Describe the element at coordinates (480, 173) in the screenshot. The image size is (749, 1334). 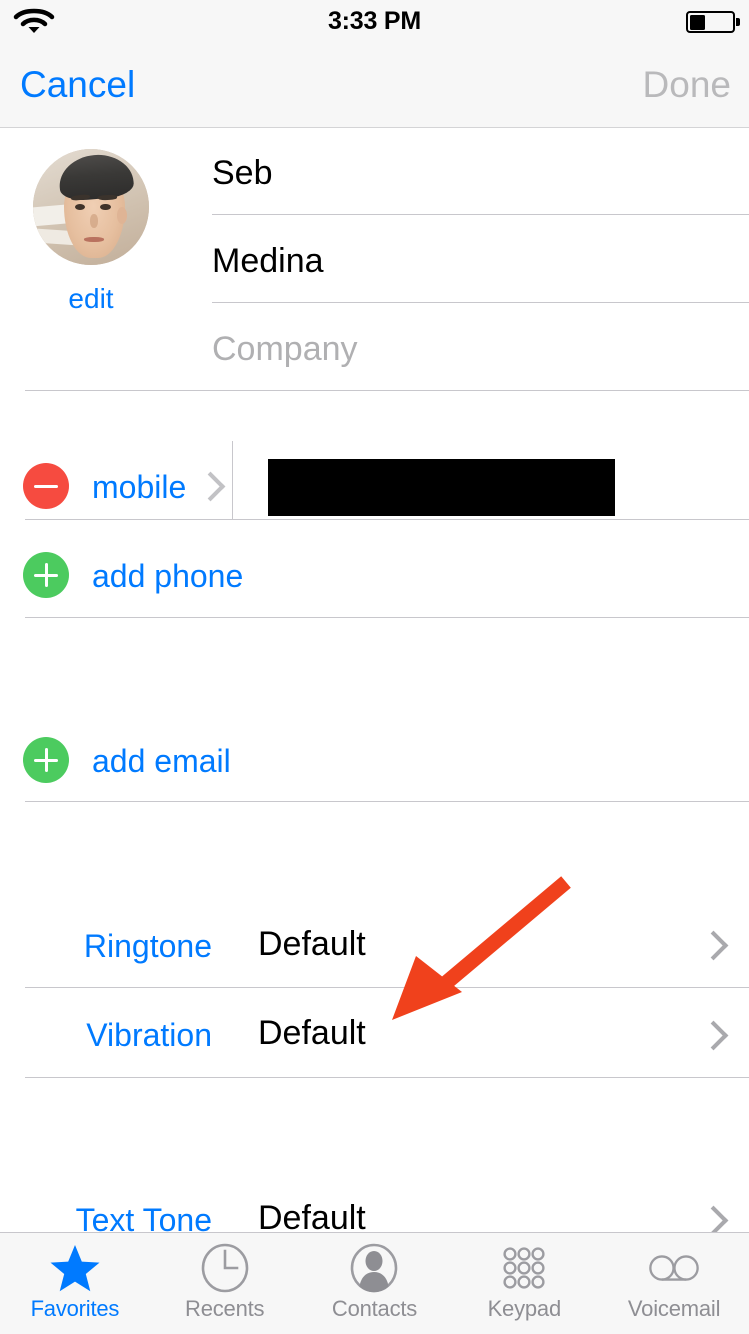
I see `first-name-field: Seb` at that location.